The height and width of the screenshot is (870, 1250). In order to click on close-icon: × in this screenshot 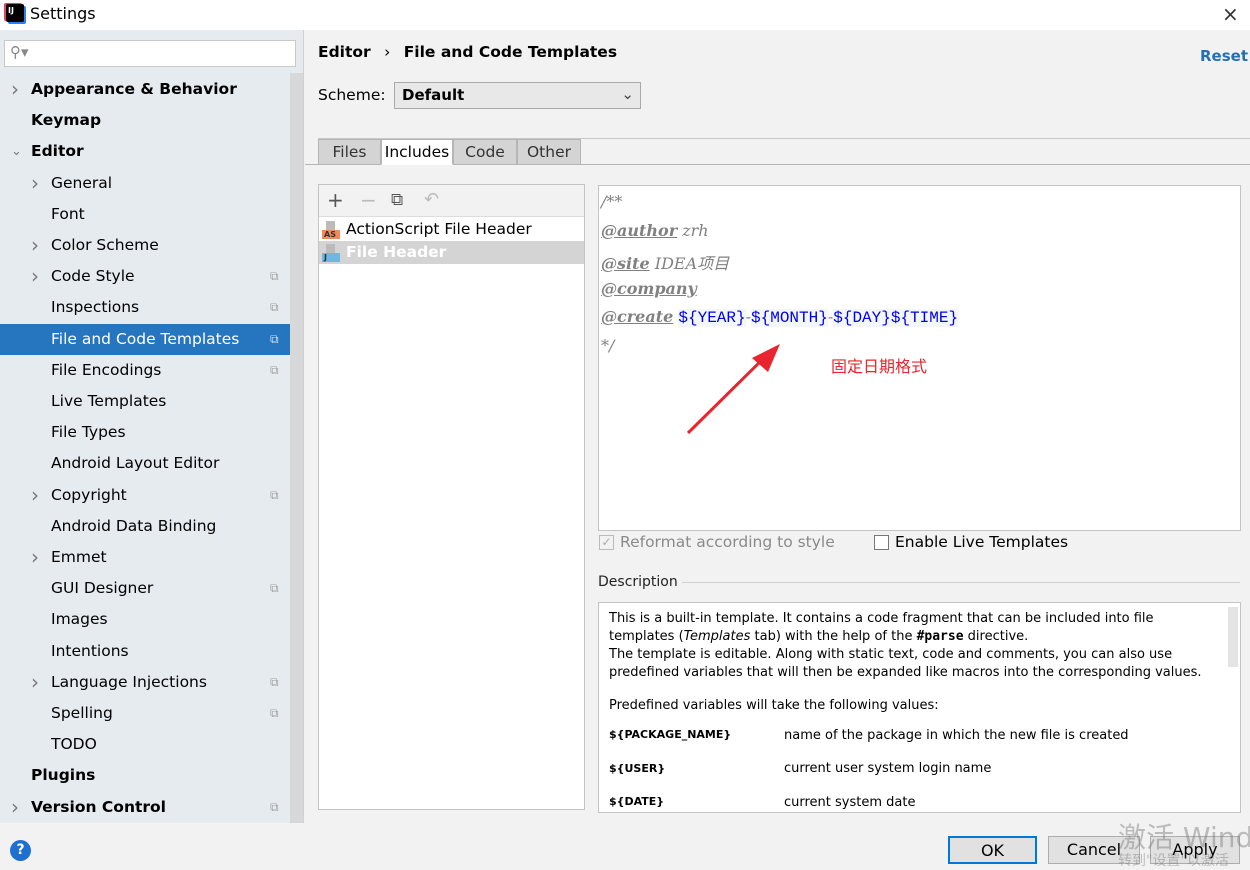, I will do `click(1230, 14)`.